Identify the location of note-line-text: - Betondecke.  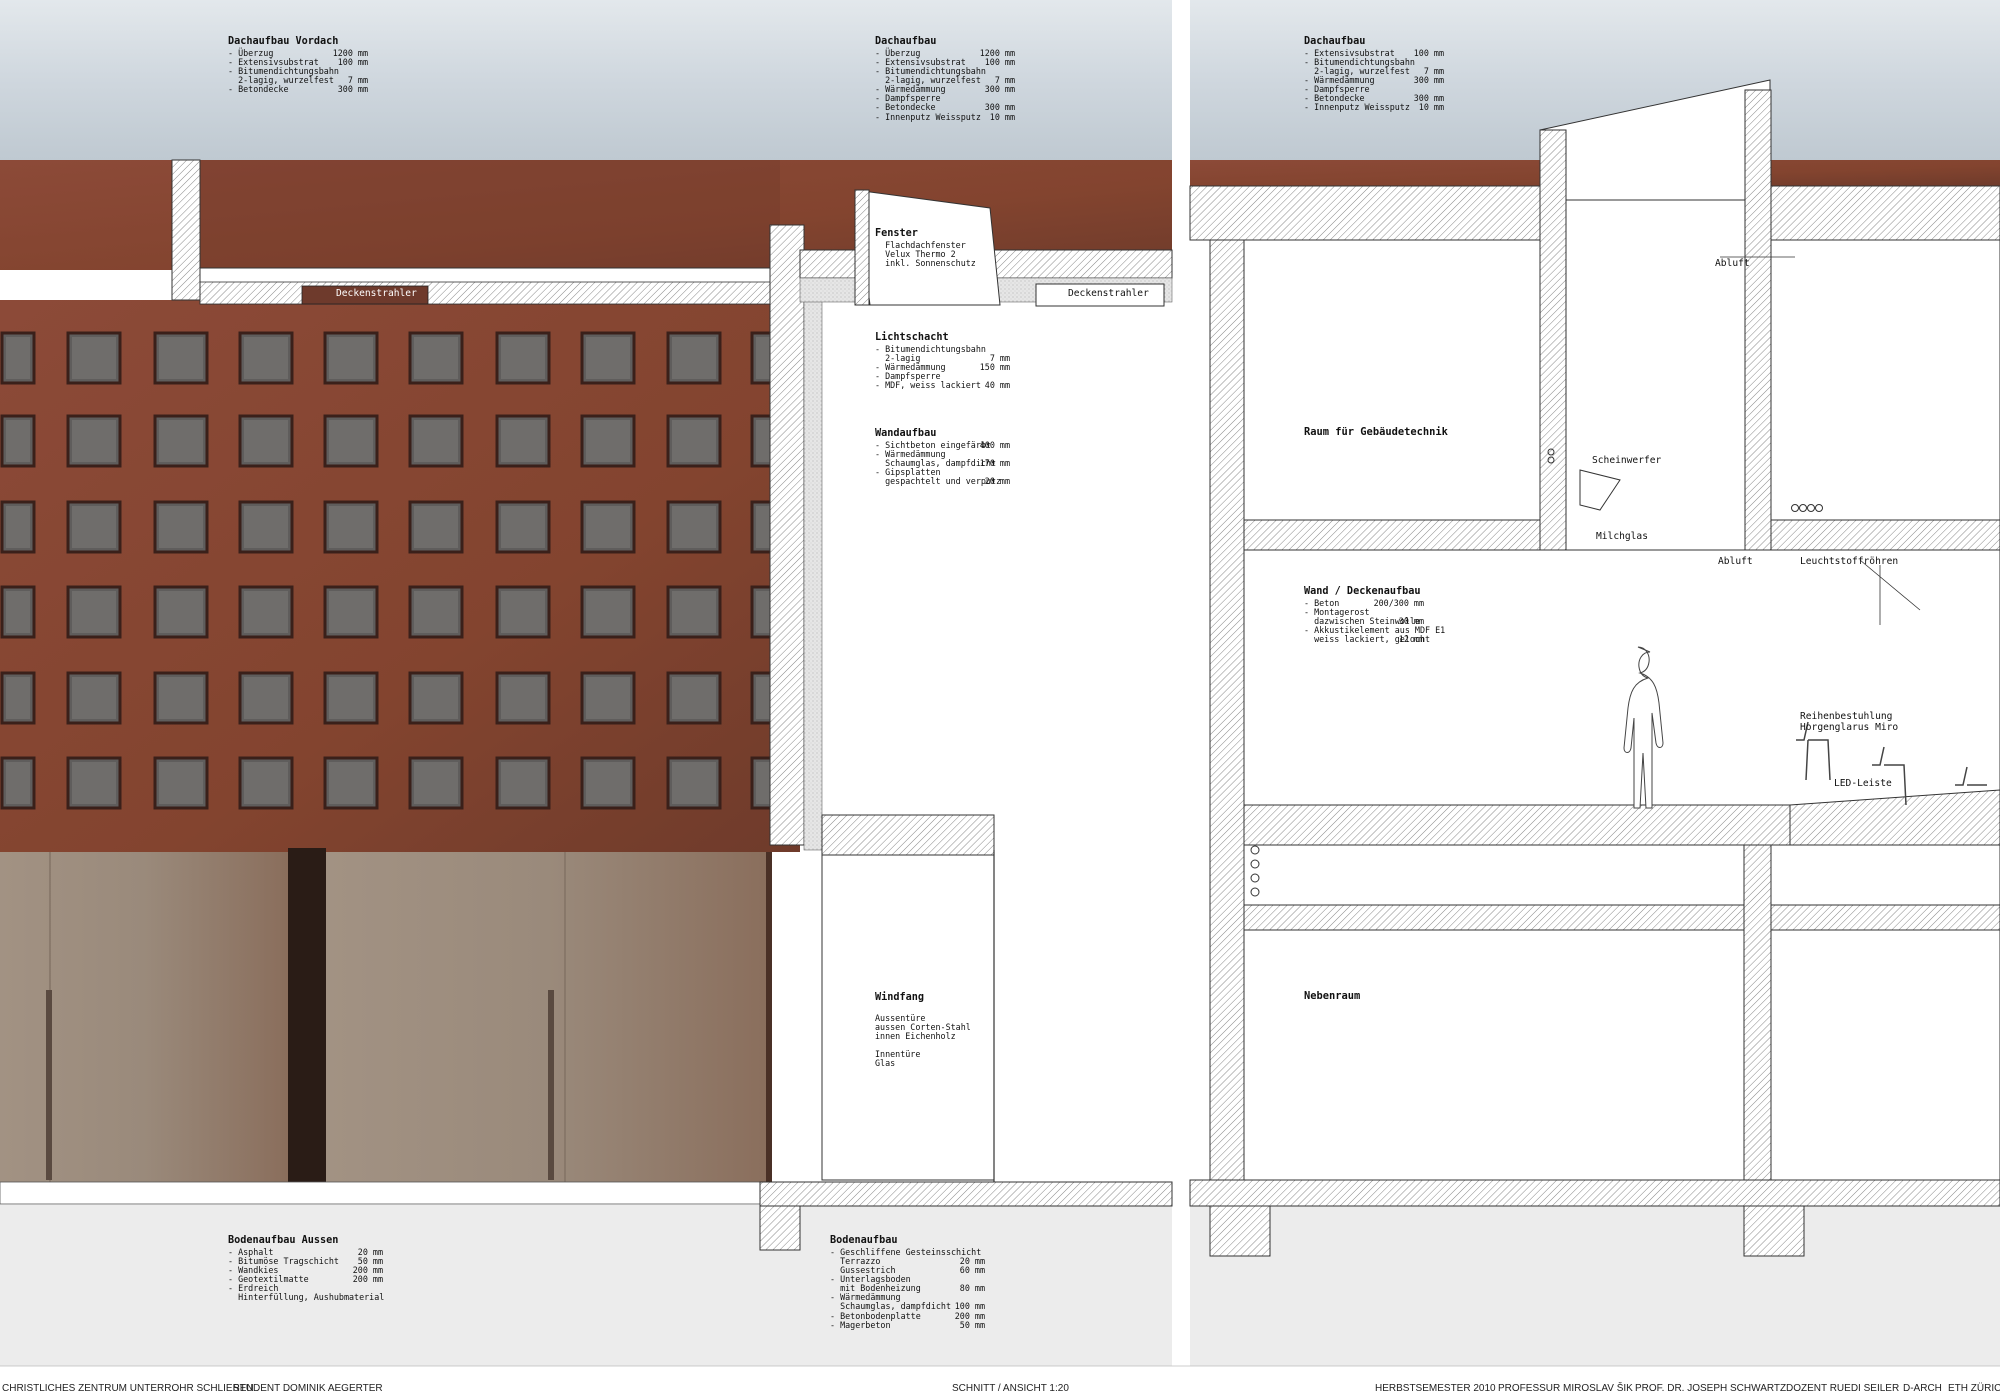
(258, 89).